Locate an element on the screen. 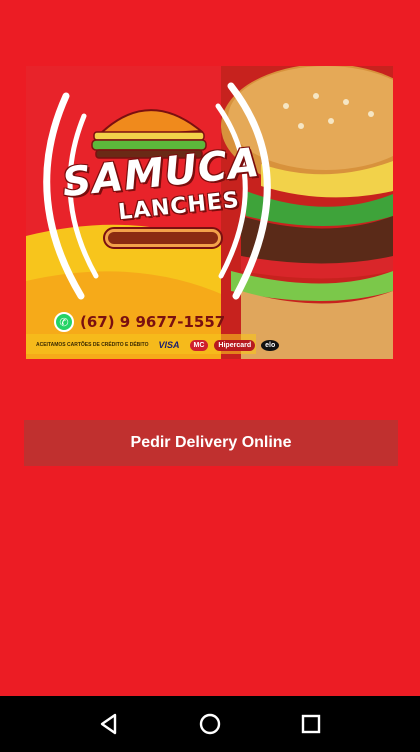 The height and width of the screenshot is (752, 420). whatsapp-icon: ✆ is located at coordinates (64, 322).